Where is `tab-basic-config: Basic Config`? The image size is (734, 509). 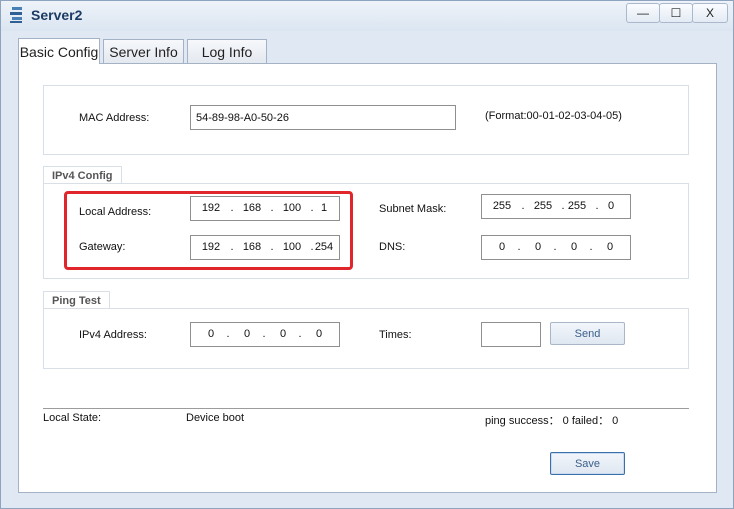
tab-basic-config: Basic Config is located at coordinates (59, 51).